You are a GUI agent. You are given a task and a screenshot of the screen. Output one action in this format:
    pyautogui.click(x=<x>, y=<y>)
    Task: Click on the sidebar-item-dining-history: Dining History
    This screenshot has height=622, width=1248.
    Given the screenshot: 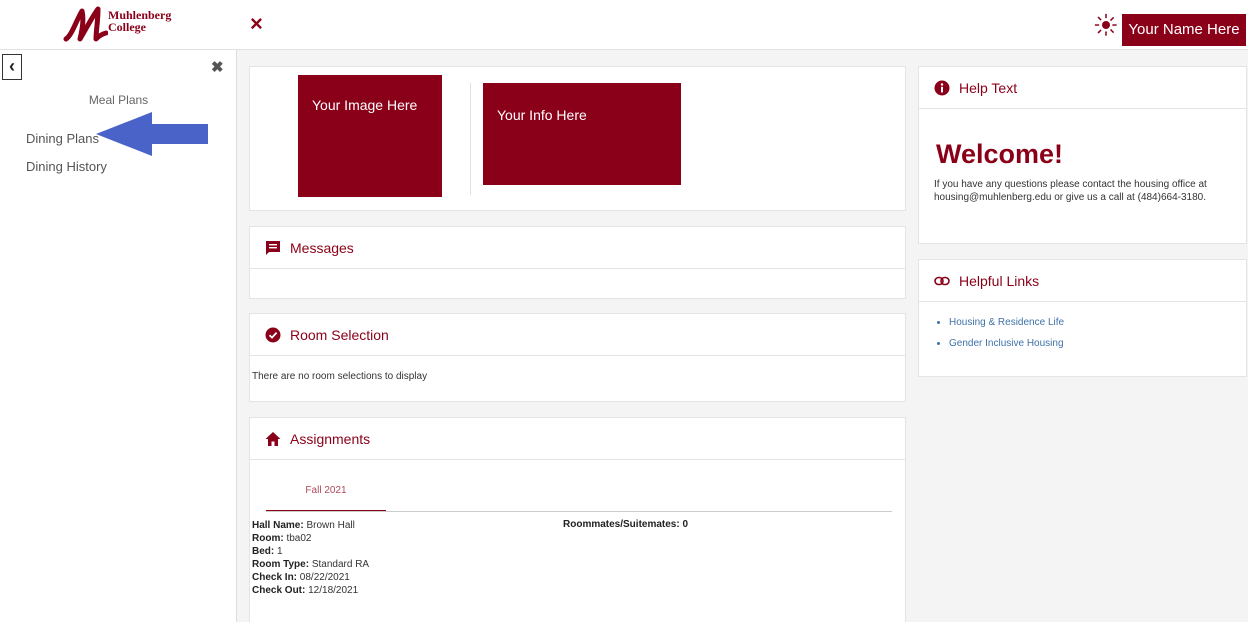 What is the action you would take?
    pyautogui.click(x=66, y=166)
    